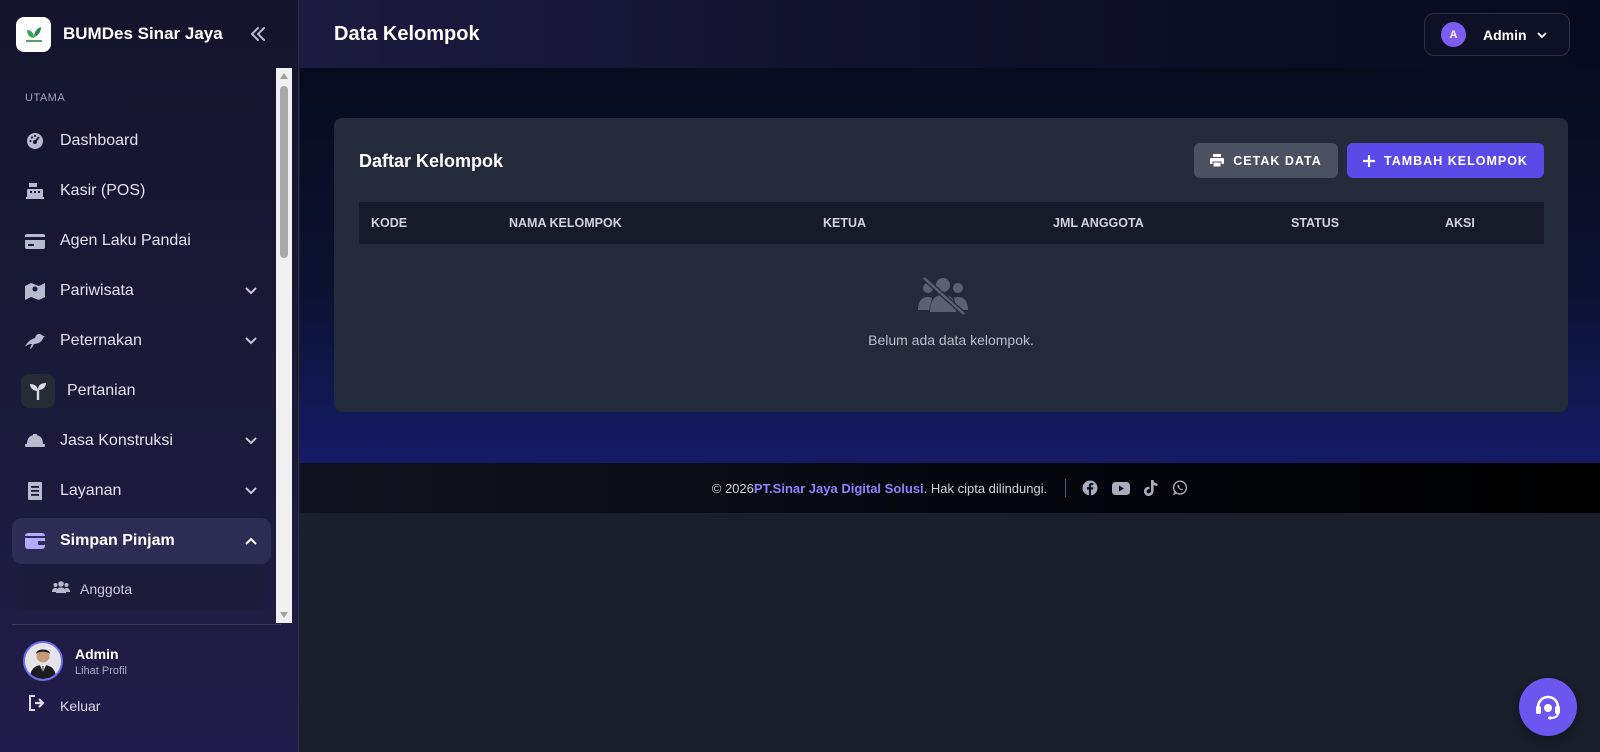  What do you see at coordinates (284, 615) in the screenshot?
I see `scroll-down-icon` at bounding box center [284, 615].